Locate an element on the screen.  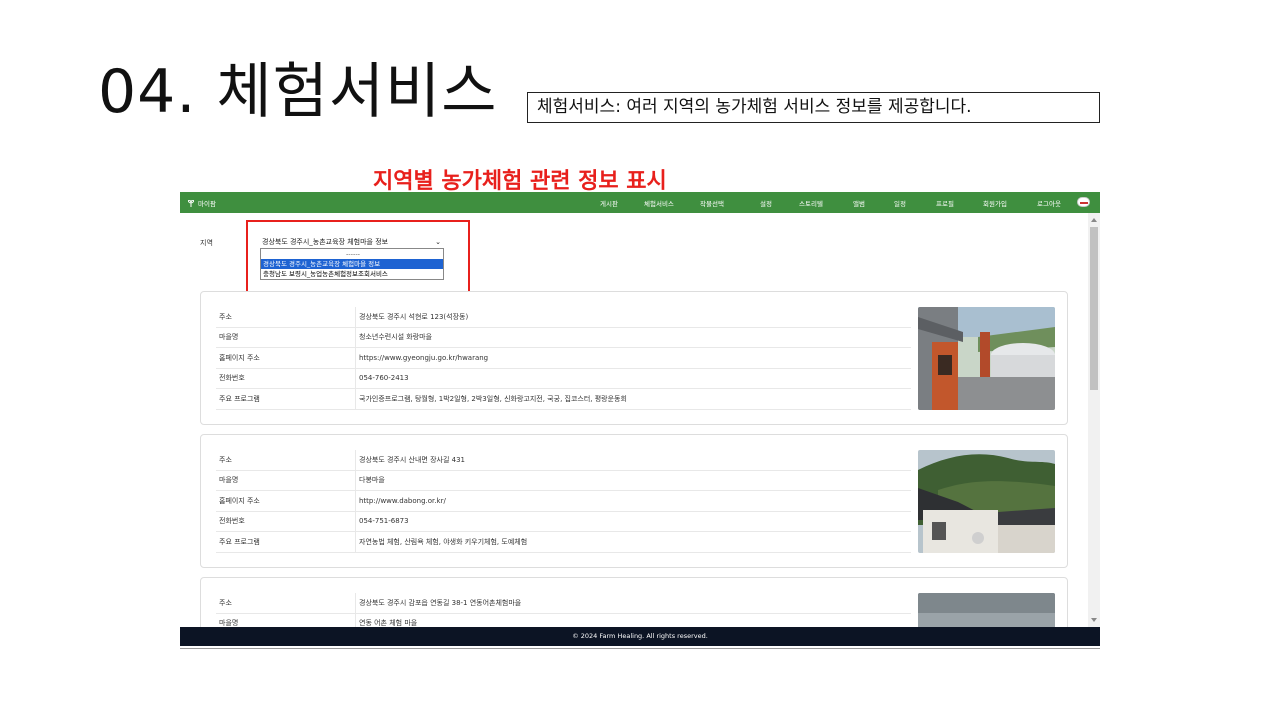
slide-title: 04. 체험서비스 is located at coordinates (298, 92).